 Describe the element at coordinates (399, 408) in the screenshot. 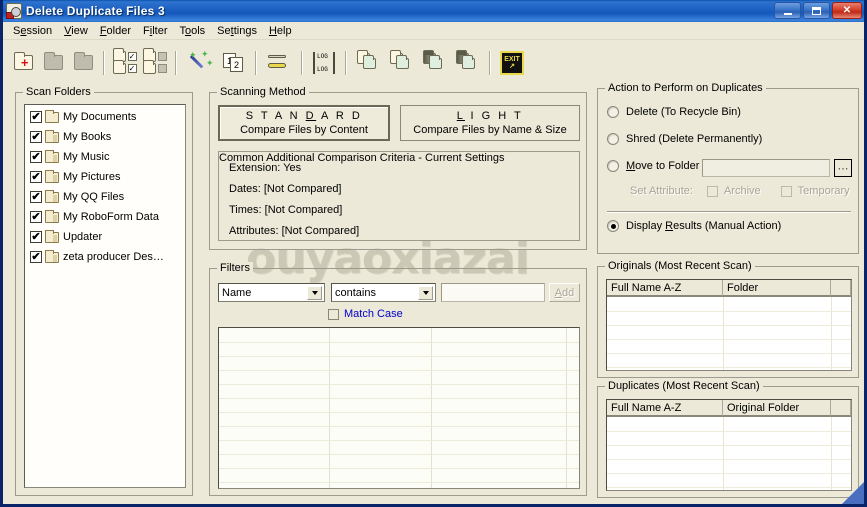

I see `filters-list` at that location.